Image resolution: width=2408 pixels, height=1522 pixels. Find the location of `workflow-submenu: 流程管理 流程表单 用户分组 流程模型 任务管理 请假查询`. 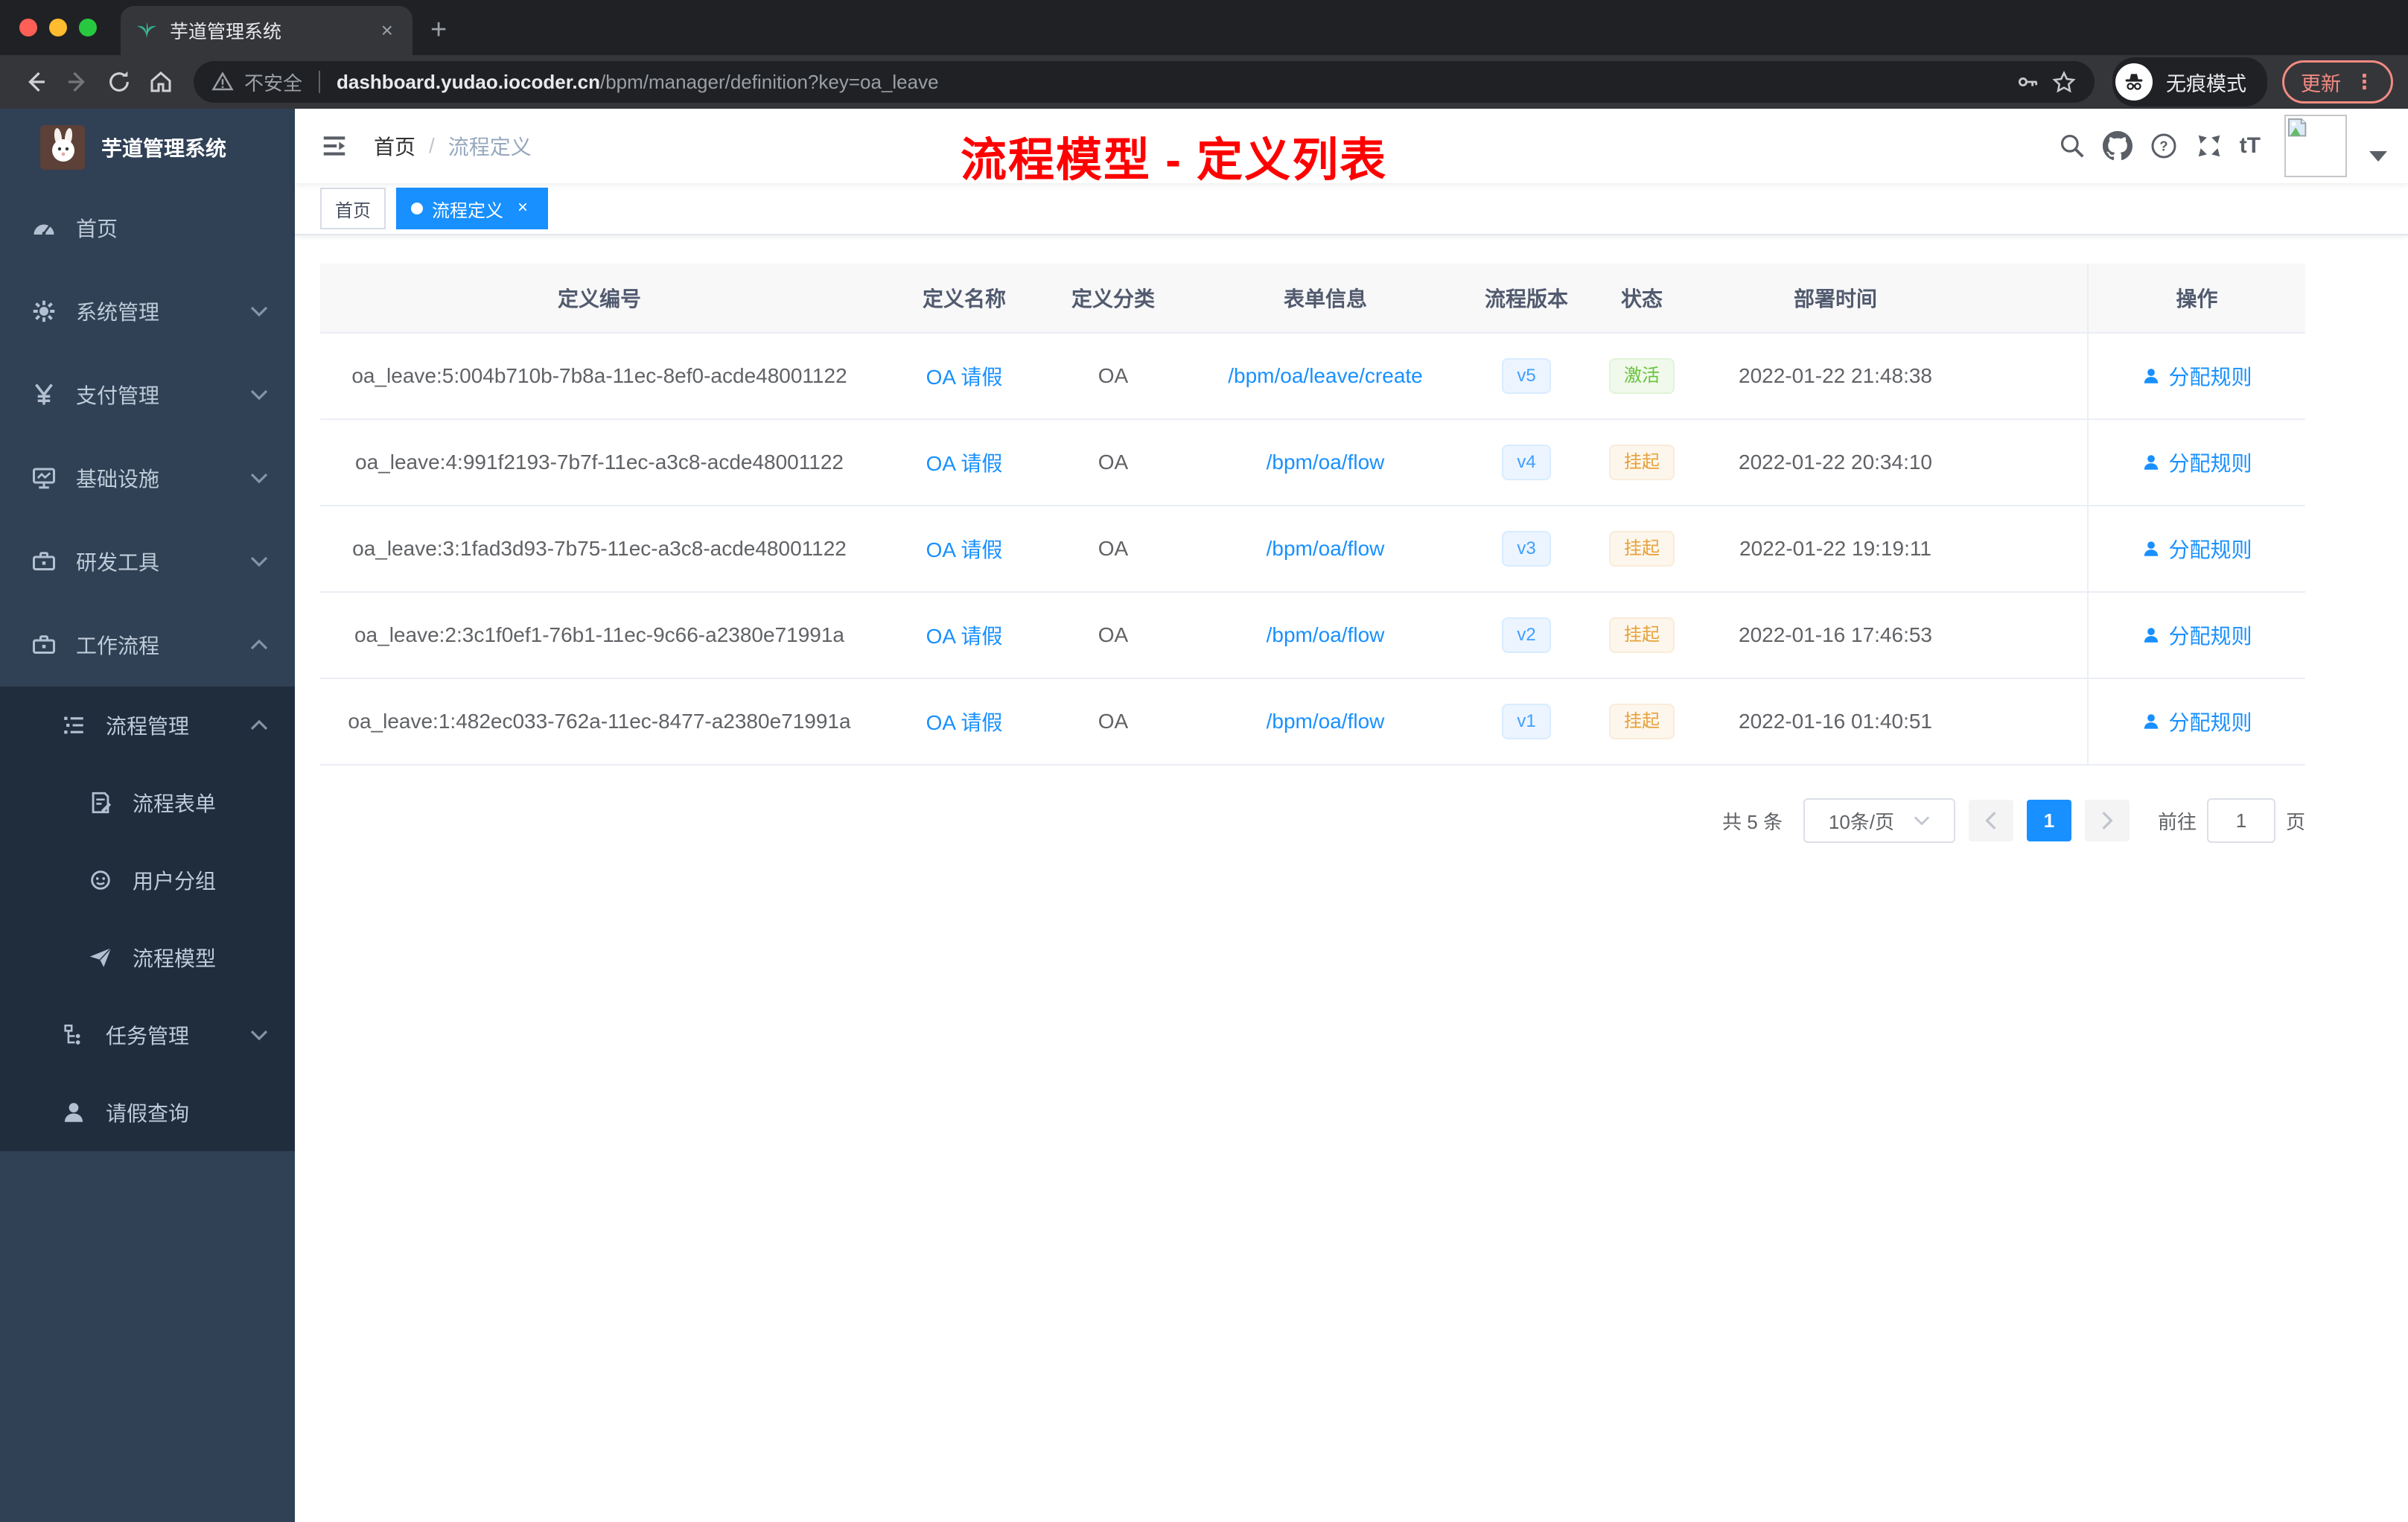

workflow-submenu: 流程管理 流程表单 用户分组 流程模型 任务管理 请假查询 is located at coordinates (147, 919).